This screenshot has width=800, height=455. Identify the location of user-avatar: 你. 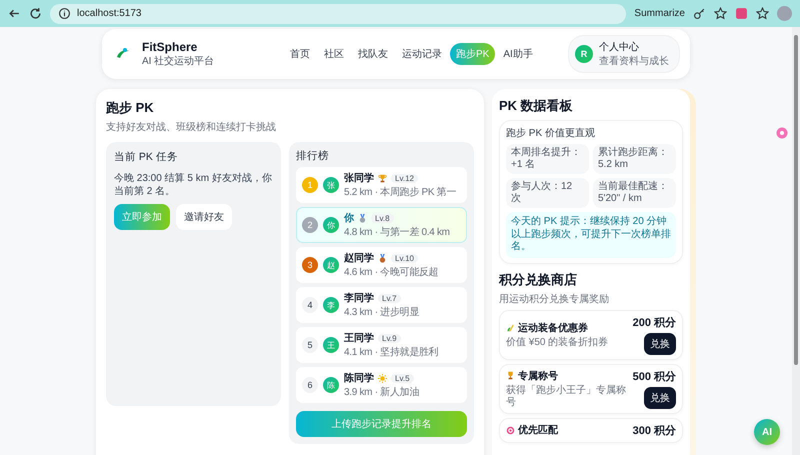
(331, 225).